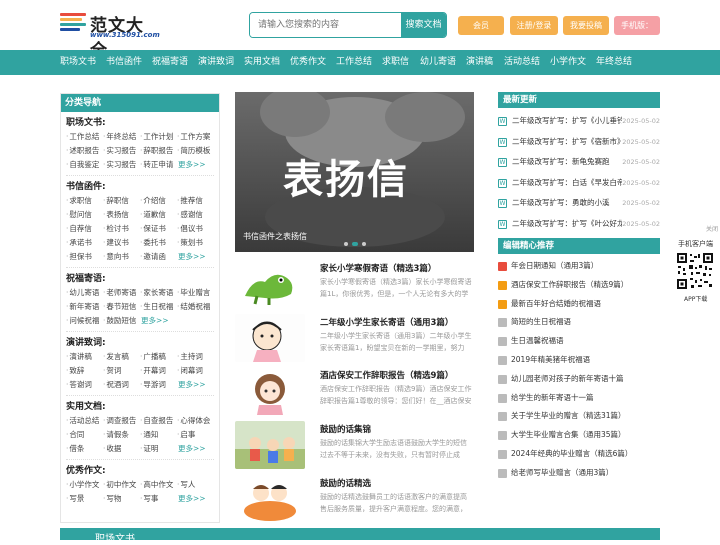 This screenshot has width=720, height=545. What do you see at coordinates (195, 293) in the screenshot?
I see `category-link: 毕业赠言` at bounding box center [195, 293].